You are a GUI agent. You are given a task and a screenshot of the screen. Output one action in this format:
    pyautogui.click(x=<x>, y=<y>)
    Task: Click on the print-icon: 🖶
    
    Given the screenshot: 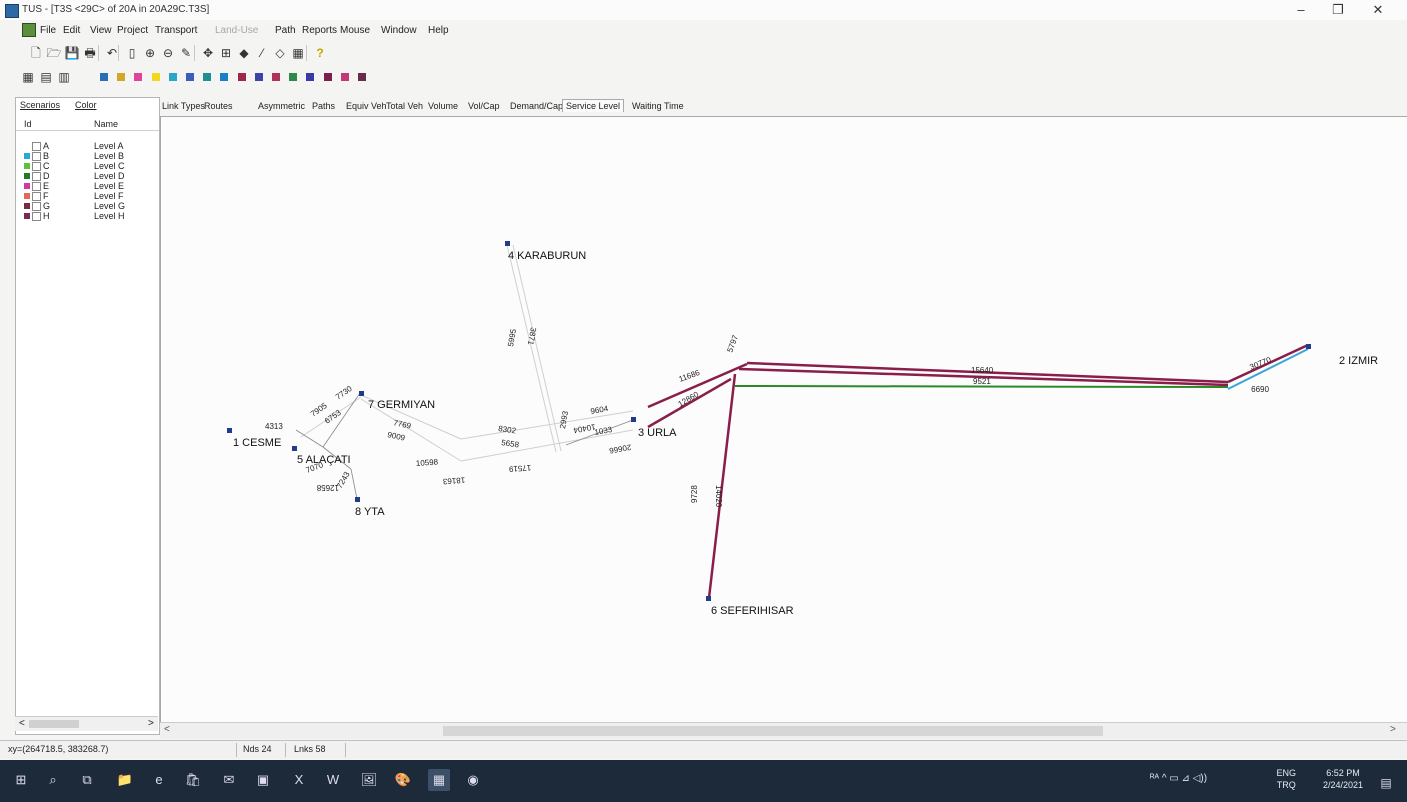 What is the action you would take?
    pyautogui.click(x=90, y=53)
    